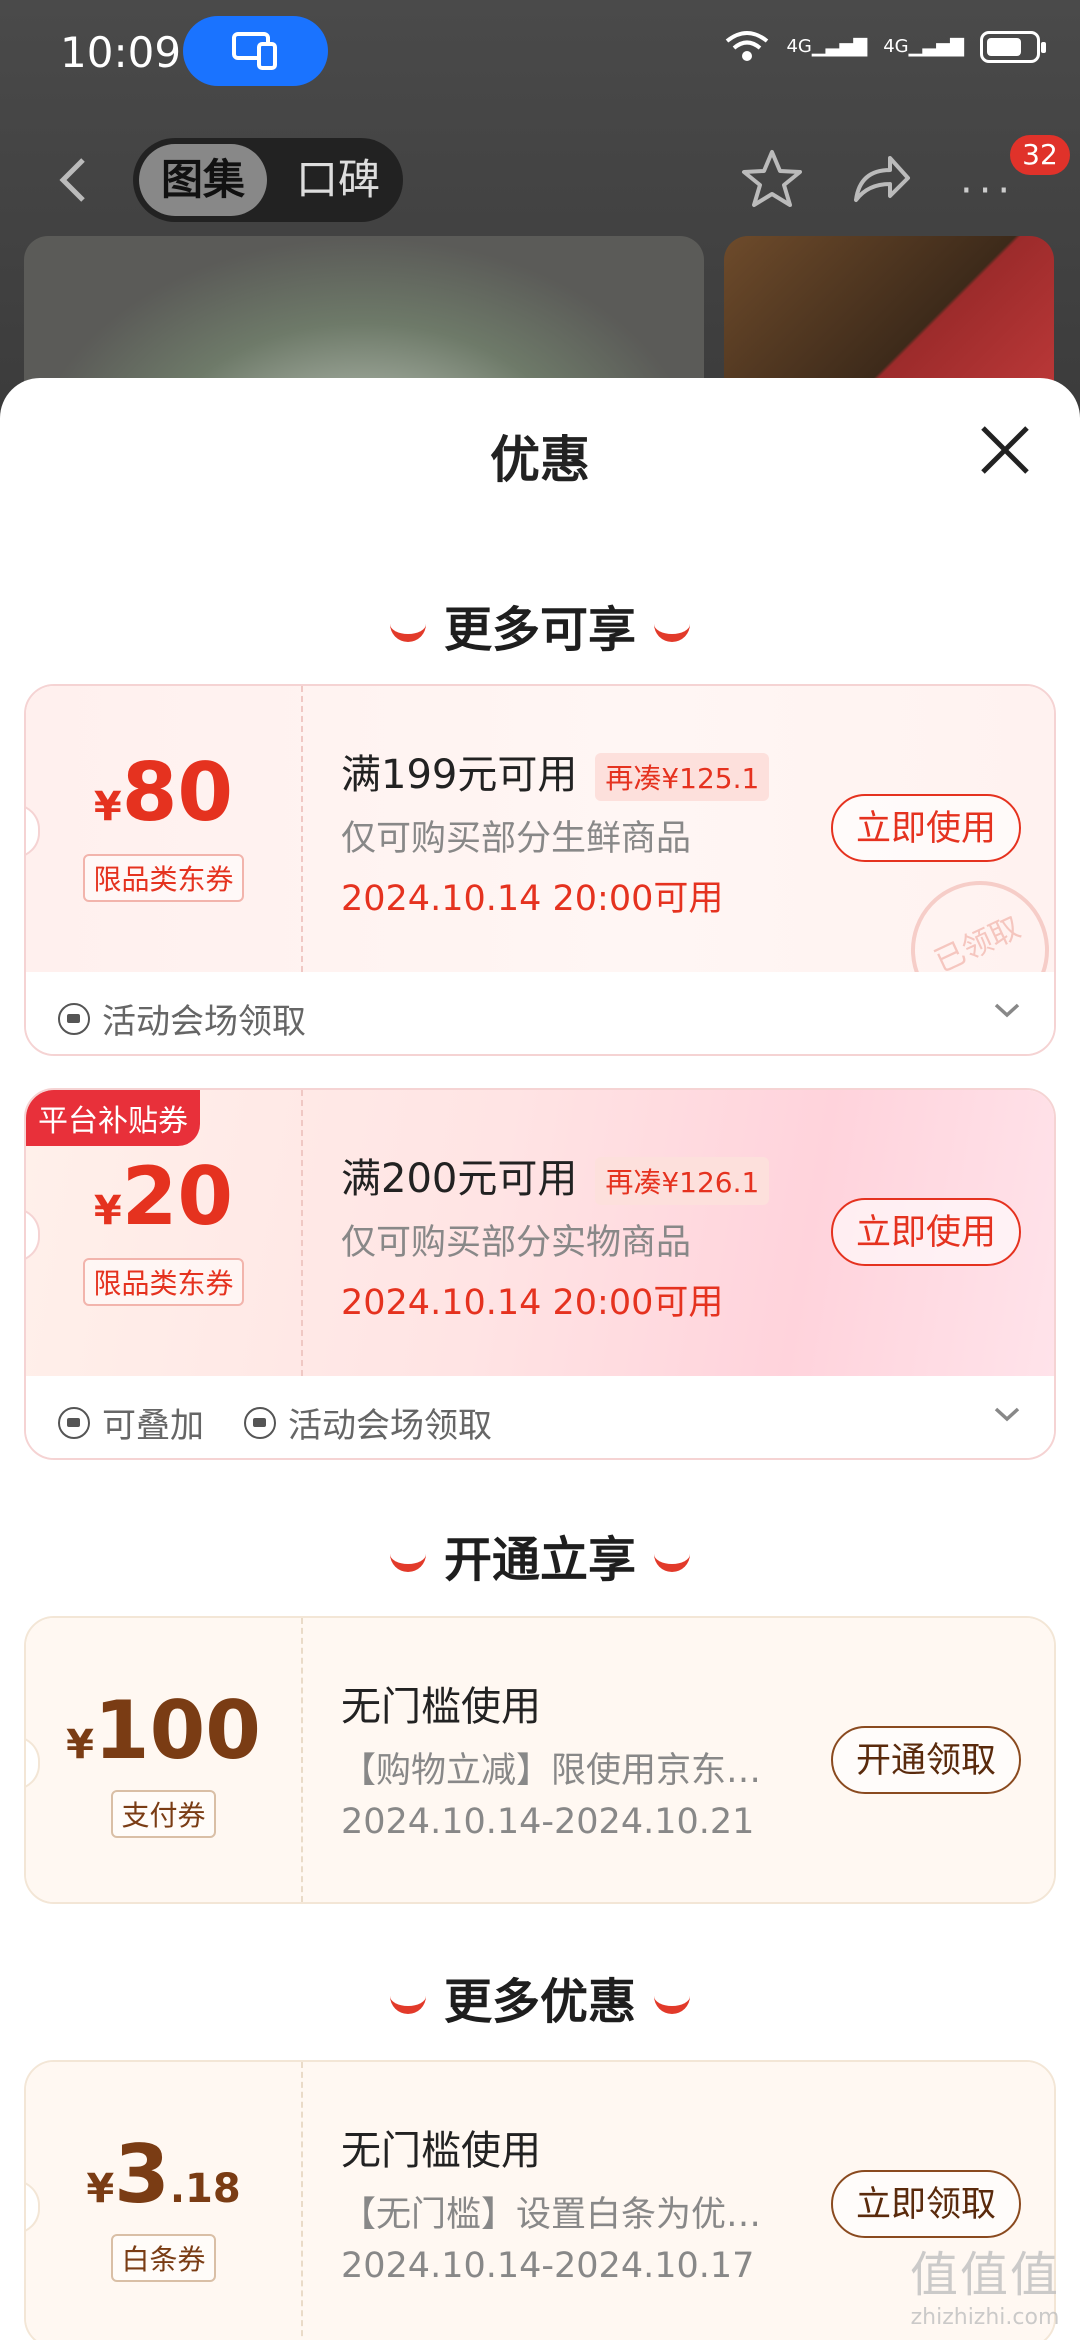 Image resolution: width=1080 pixels, height=2340 pixels. I want to click on coupon-amount: ¥20, so click(163, 1196).